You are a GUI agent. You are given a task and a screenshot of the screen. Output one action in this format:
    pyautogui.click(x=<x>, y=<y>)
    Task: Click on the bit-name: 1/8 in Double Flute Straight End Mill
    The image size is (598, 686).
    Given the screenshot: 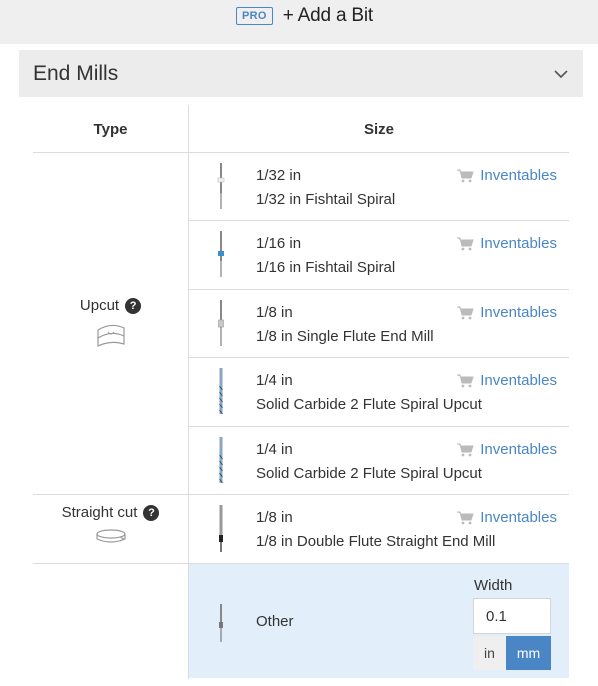 What is the action you would take?
    pyautogui.click(x=376, y=541)
    